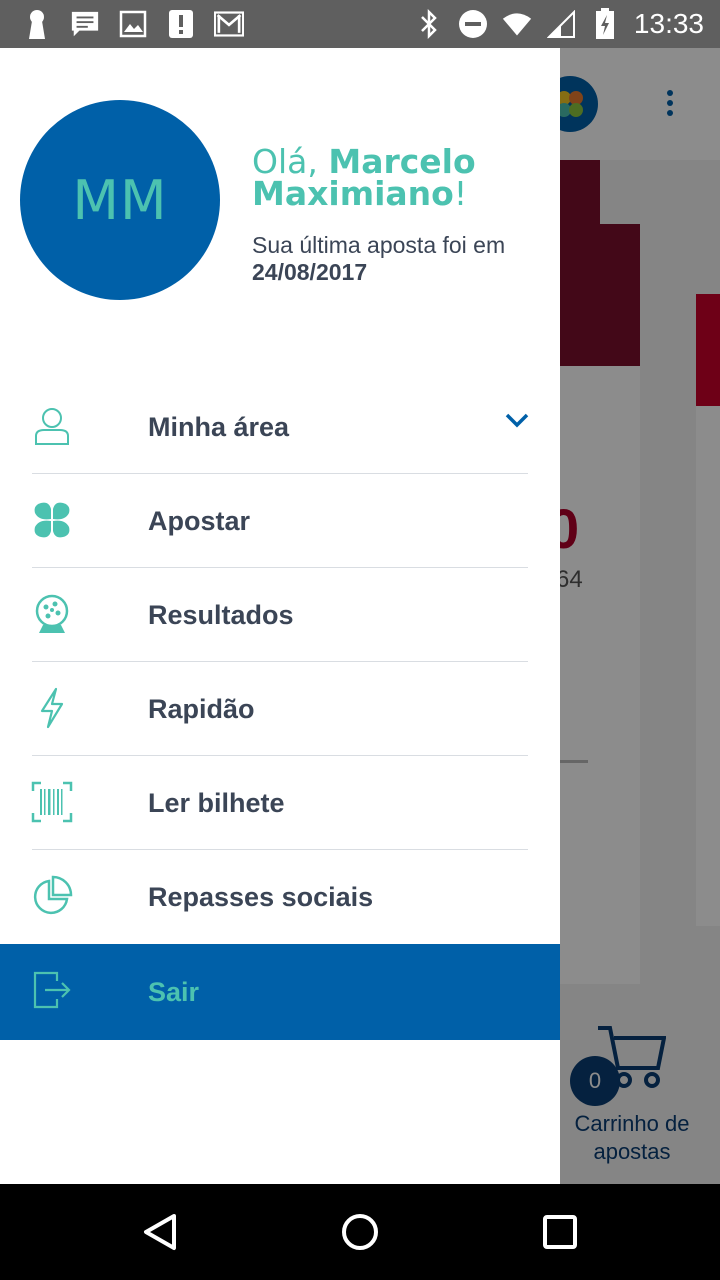  I want to click on menu-item-label: Ler bilhete, so click(216, 802).